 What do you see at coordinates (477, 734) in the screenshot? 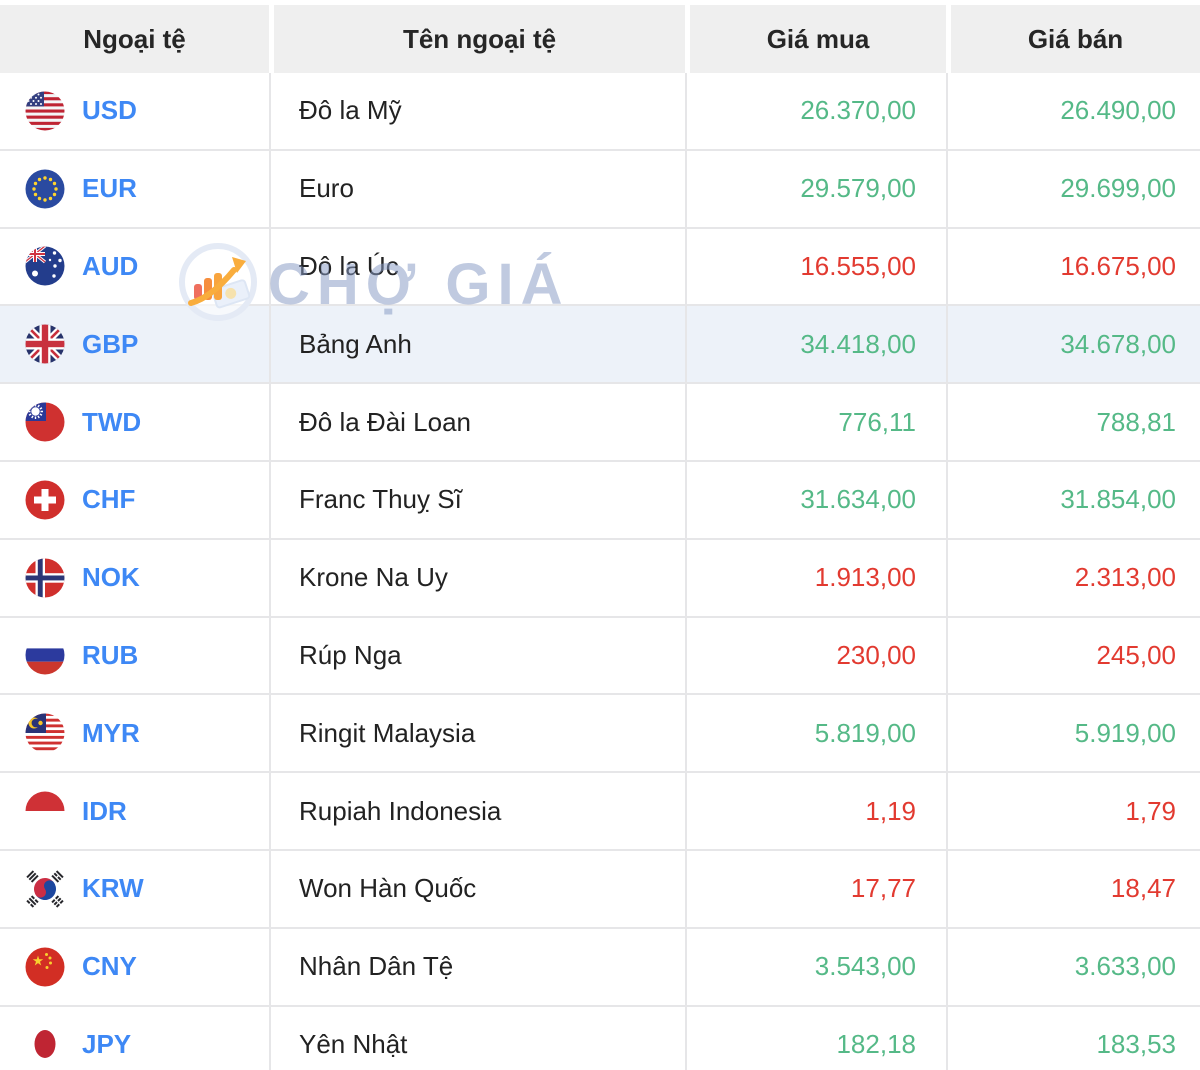
I see `currency-name: Ringit Malaysia` at bounding box center [477, 734].